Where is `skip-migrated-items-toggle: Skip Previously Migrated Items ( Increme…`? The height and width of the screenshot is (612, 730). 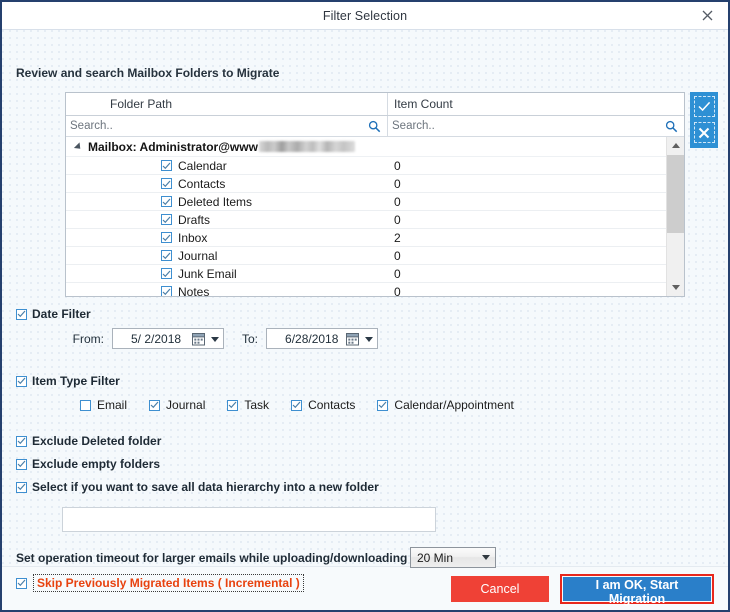 skip-migrated-items-toggle: Skip Previously Migrated Items ( Increme… is located at coordinates (160, 583).